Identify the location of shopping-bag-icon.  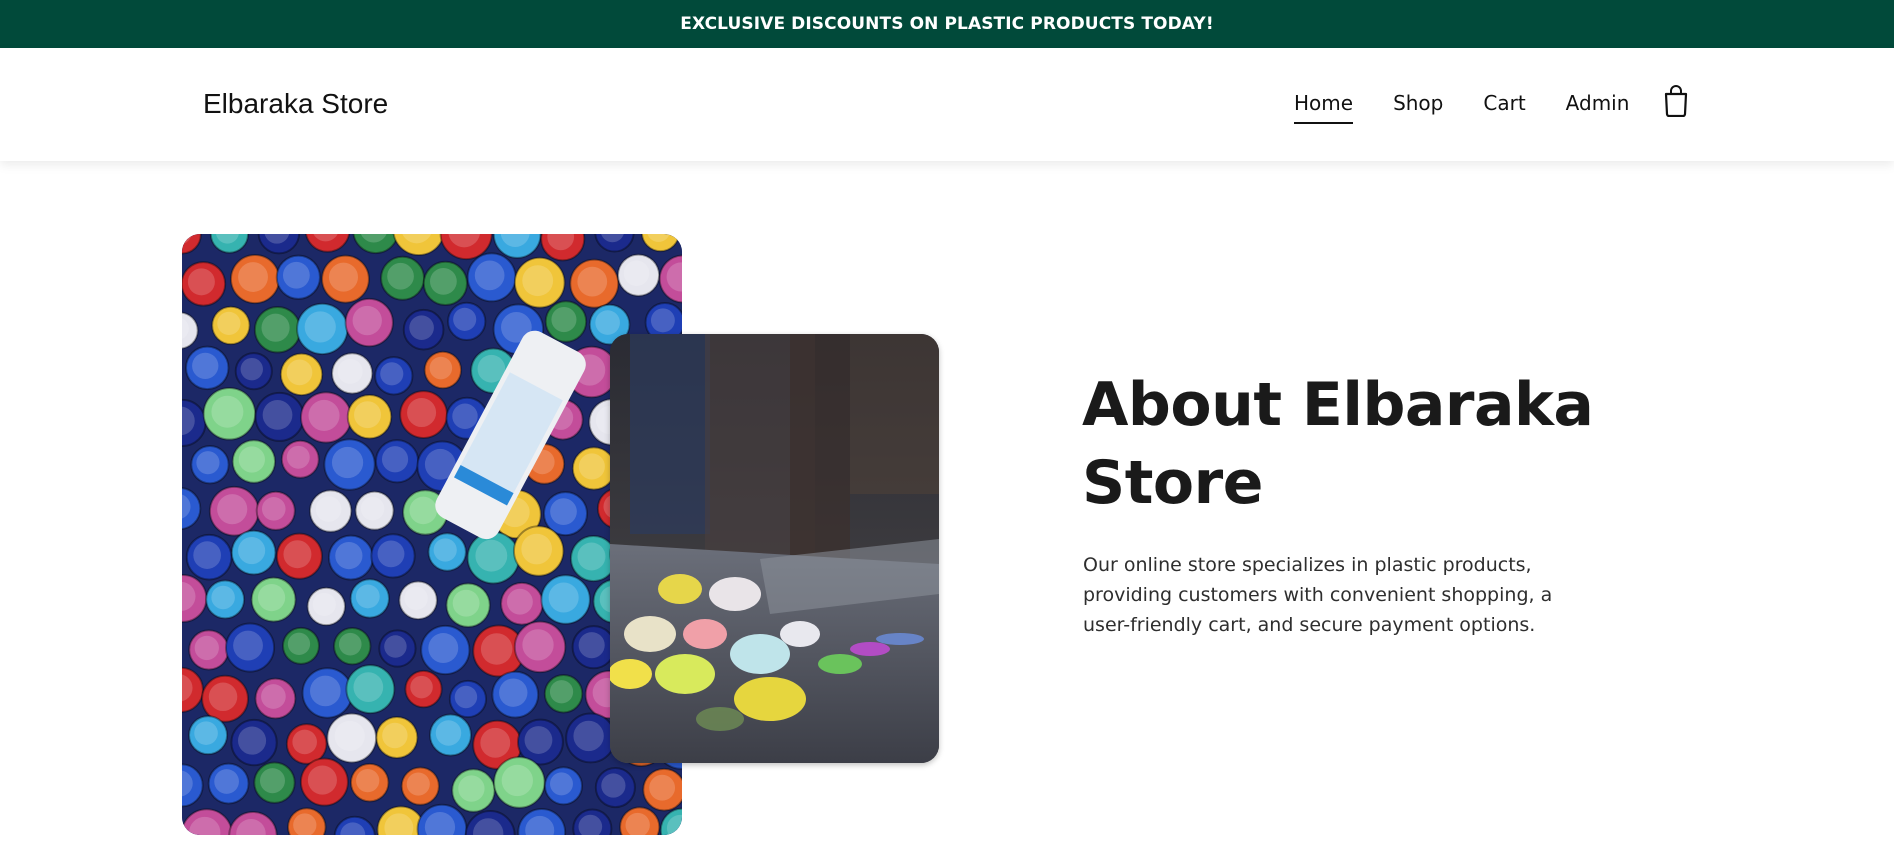
(1676, 101).